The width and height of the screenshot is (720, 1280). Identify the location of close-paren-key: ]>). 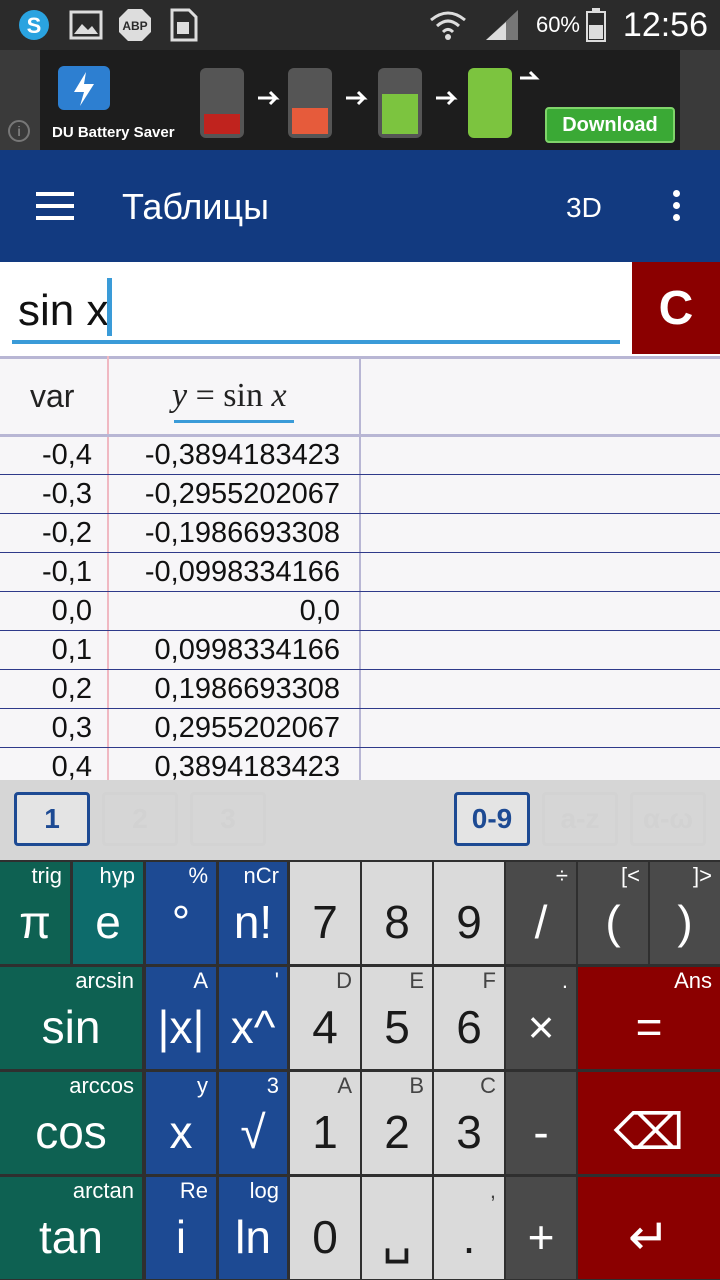
(685, 913).